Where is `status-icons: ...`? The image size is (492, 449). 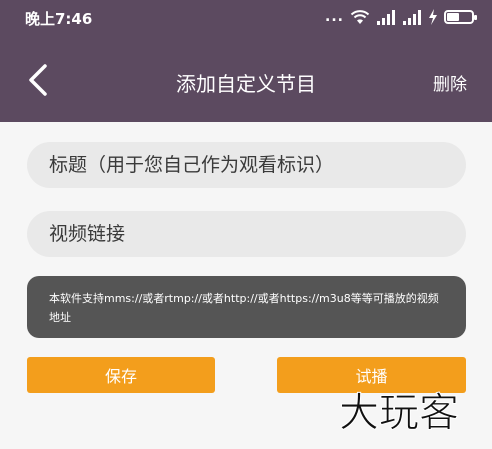
status-icons: ... is located at coordinates (401, 17).